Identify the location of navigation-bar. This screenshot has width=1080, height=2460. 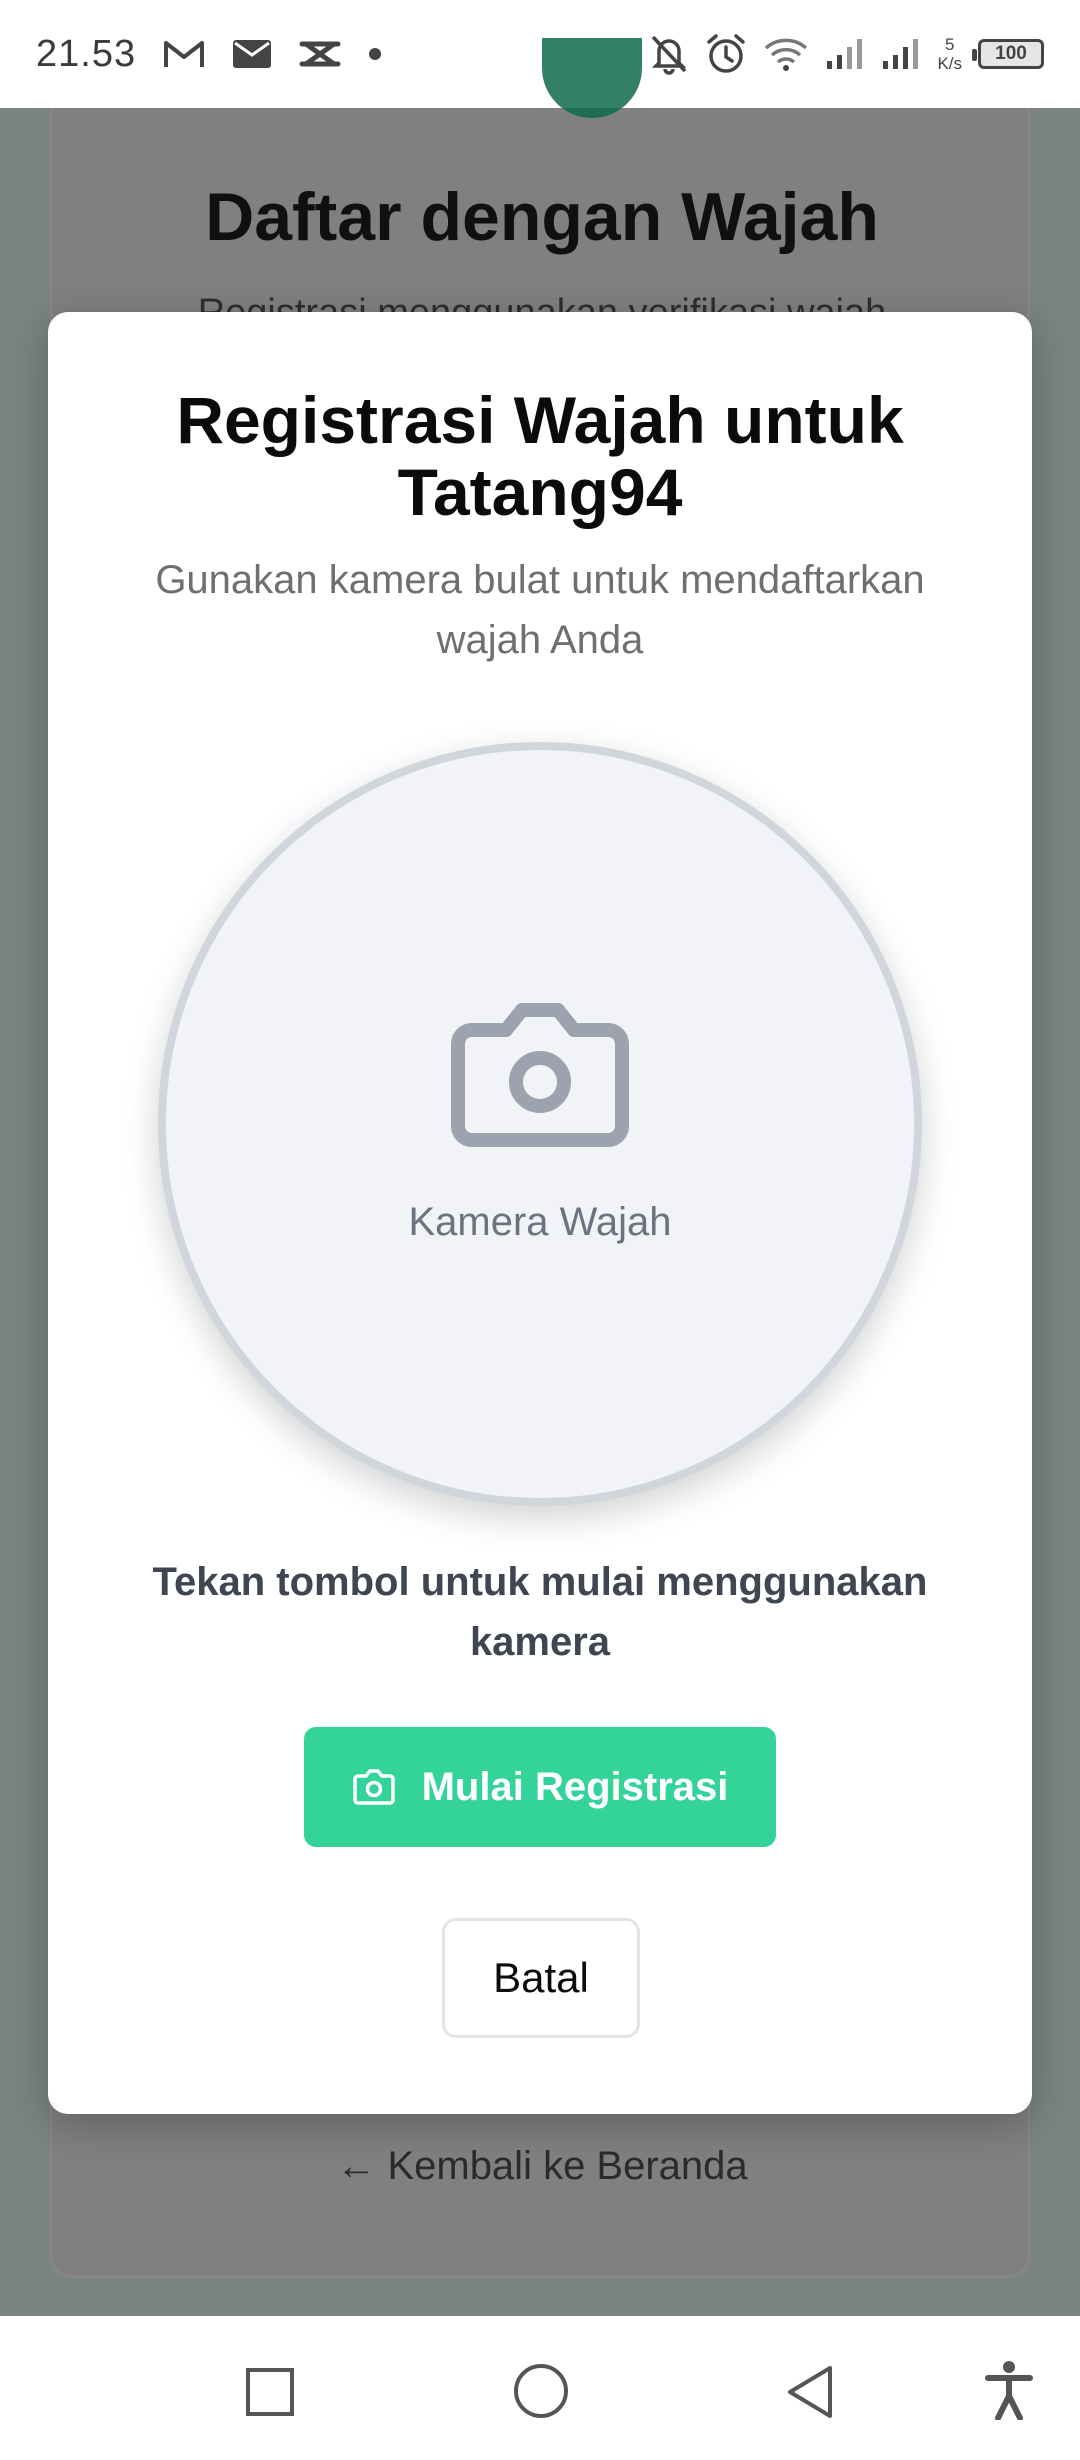
(540, 2388).